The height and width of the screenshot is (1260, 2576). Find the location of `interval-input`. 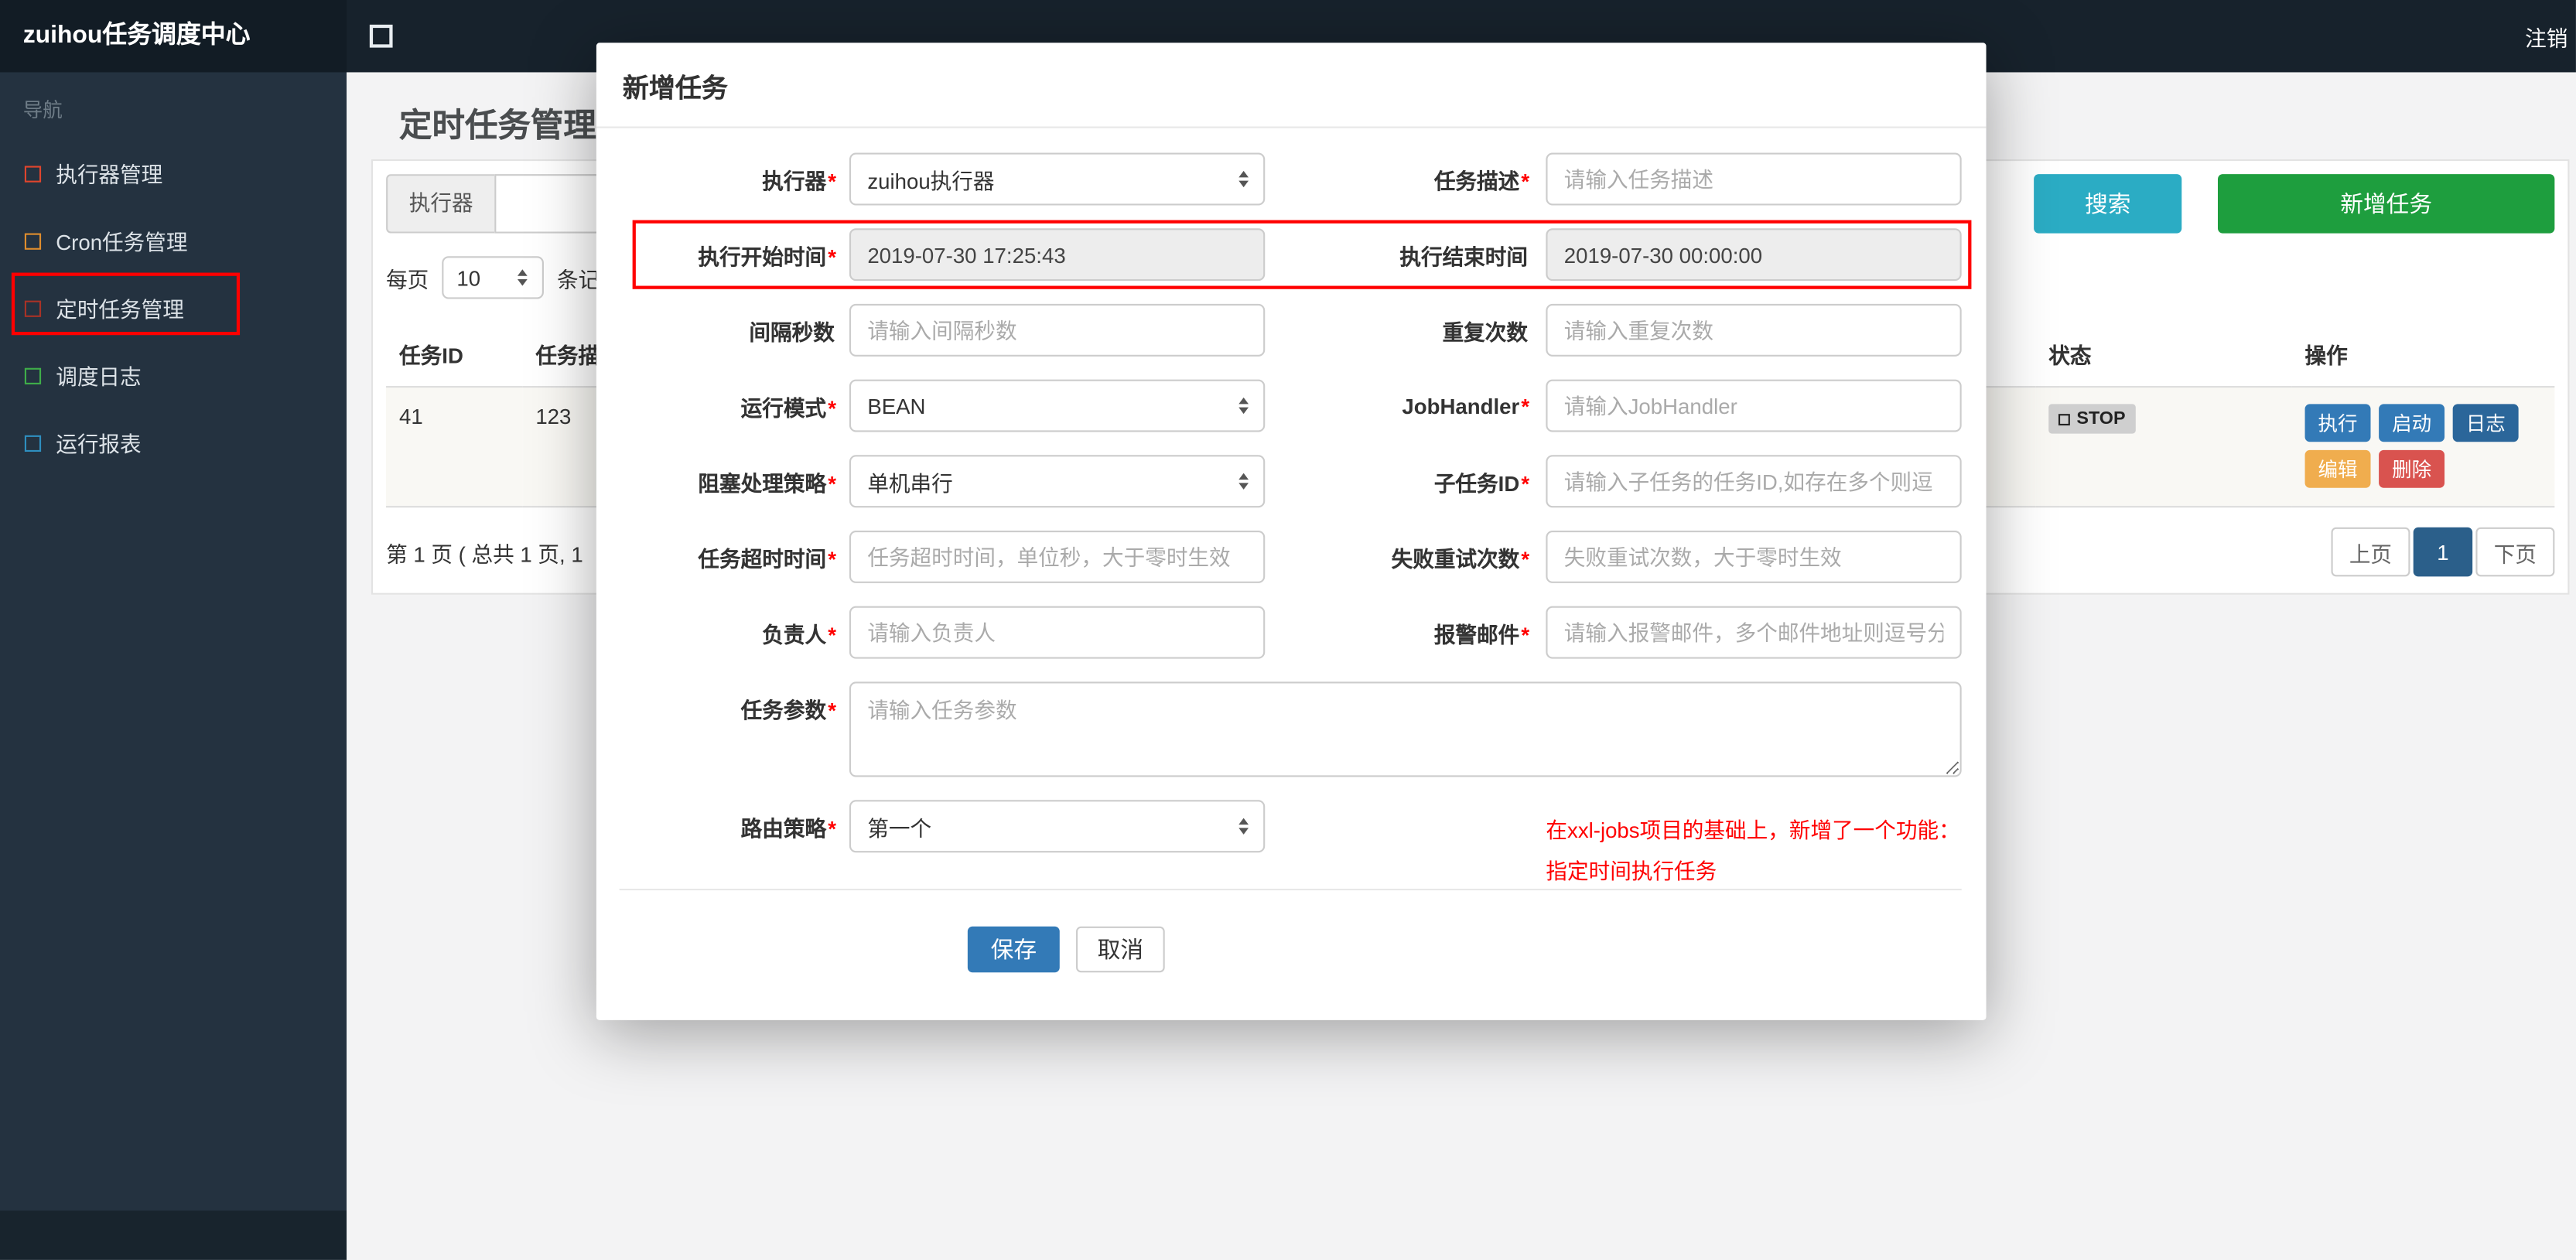

interval-input is located at coordinates (1057, 330).